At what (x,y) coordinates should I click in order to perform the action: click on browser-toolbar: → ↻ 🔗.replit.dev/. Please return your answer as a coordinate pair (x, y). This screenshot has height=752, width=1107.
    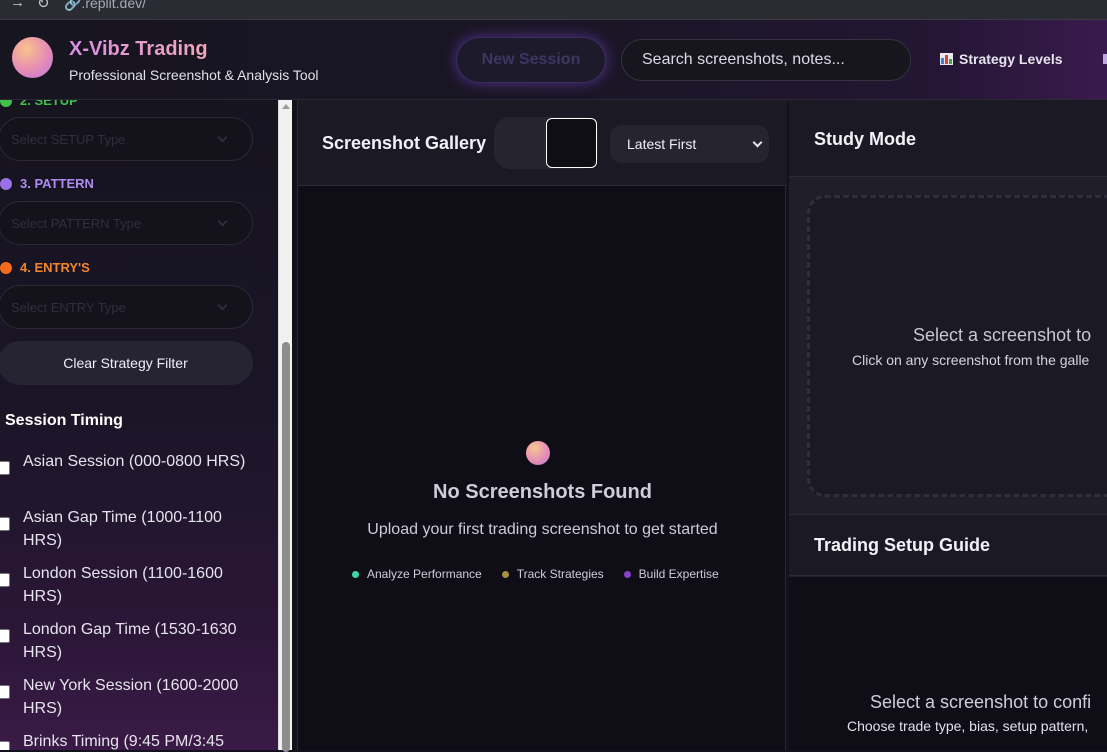
    Looking at the image, I should click on (553, 10).